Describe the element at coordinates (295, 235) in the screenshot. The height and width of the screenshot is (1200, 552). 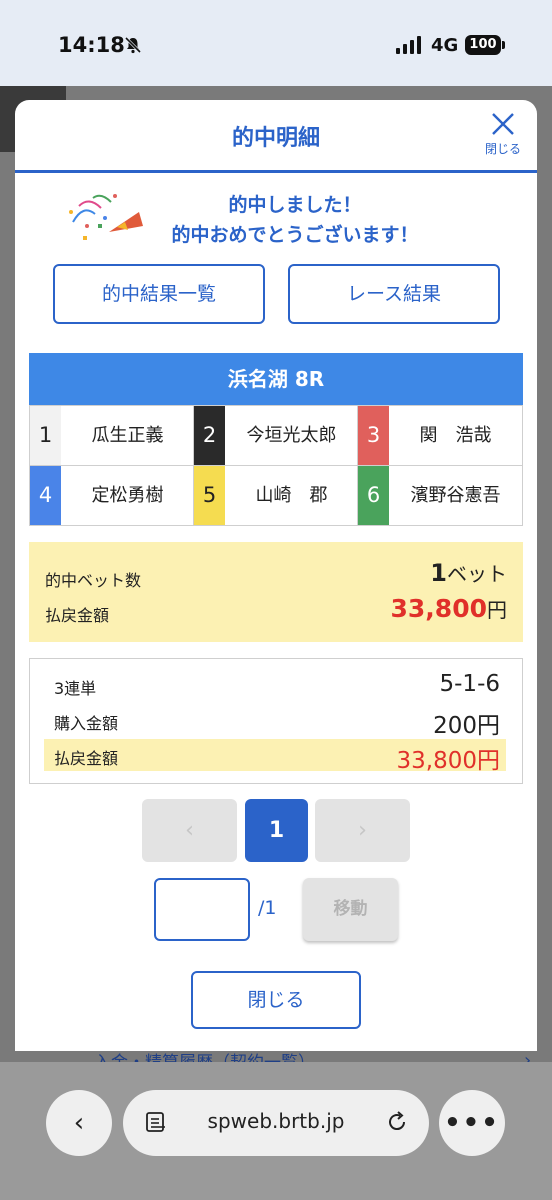
I see `hit-message-line2: 的中おめでとうございます！` at that location.